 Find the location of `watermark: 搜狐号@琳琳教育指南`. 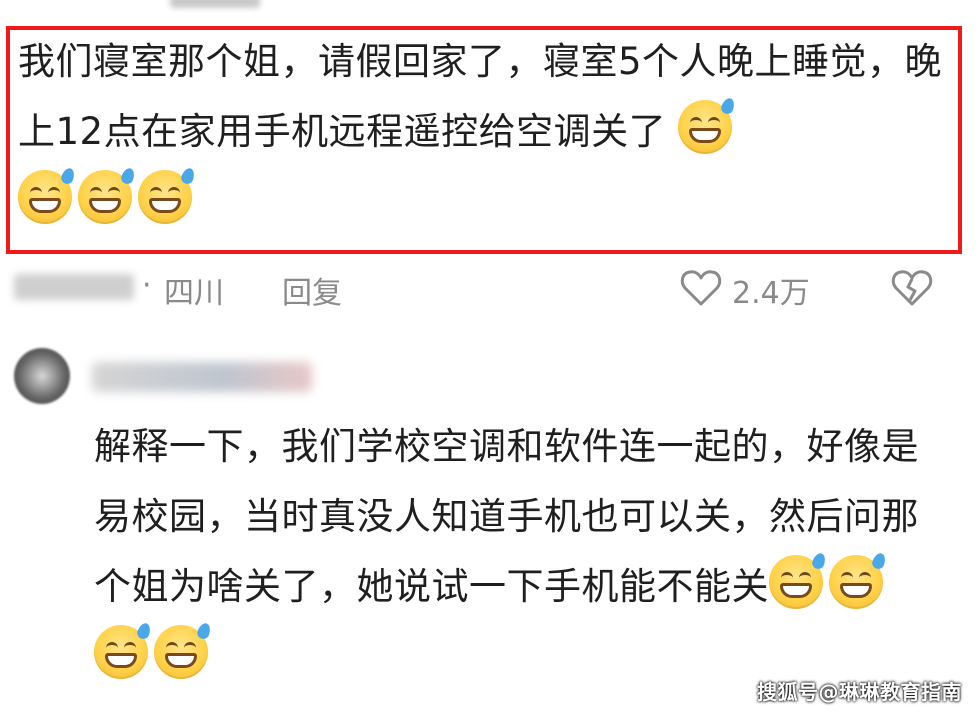

watermark: 搜狐号@琳琳教育指南 is located at coordinates (859, 692).